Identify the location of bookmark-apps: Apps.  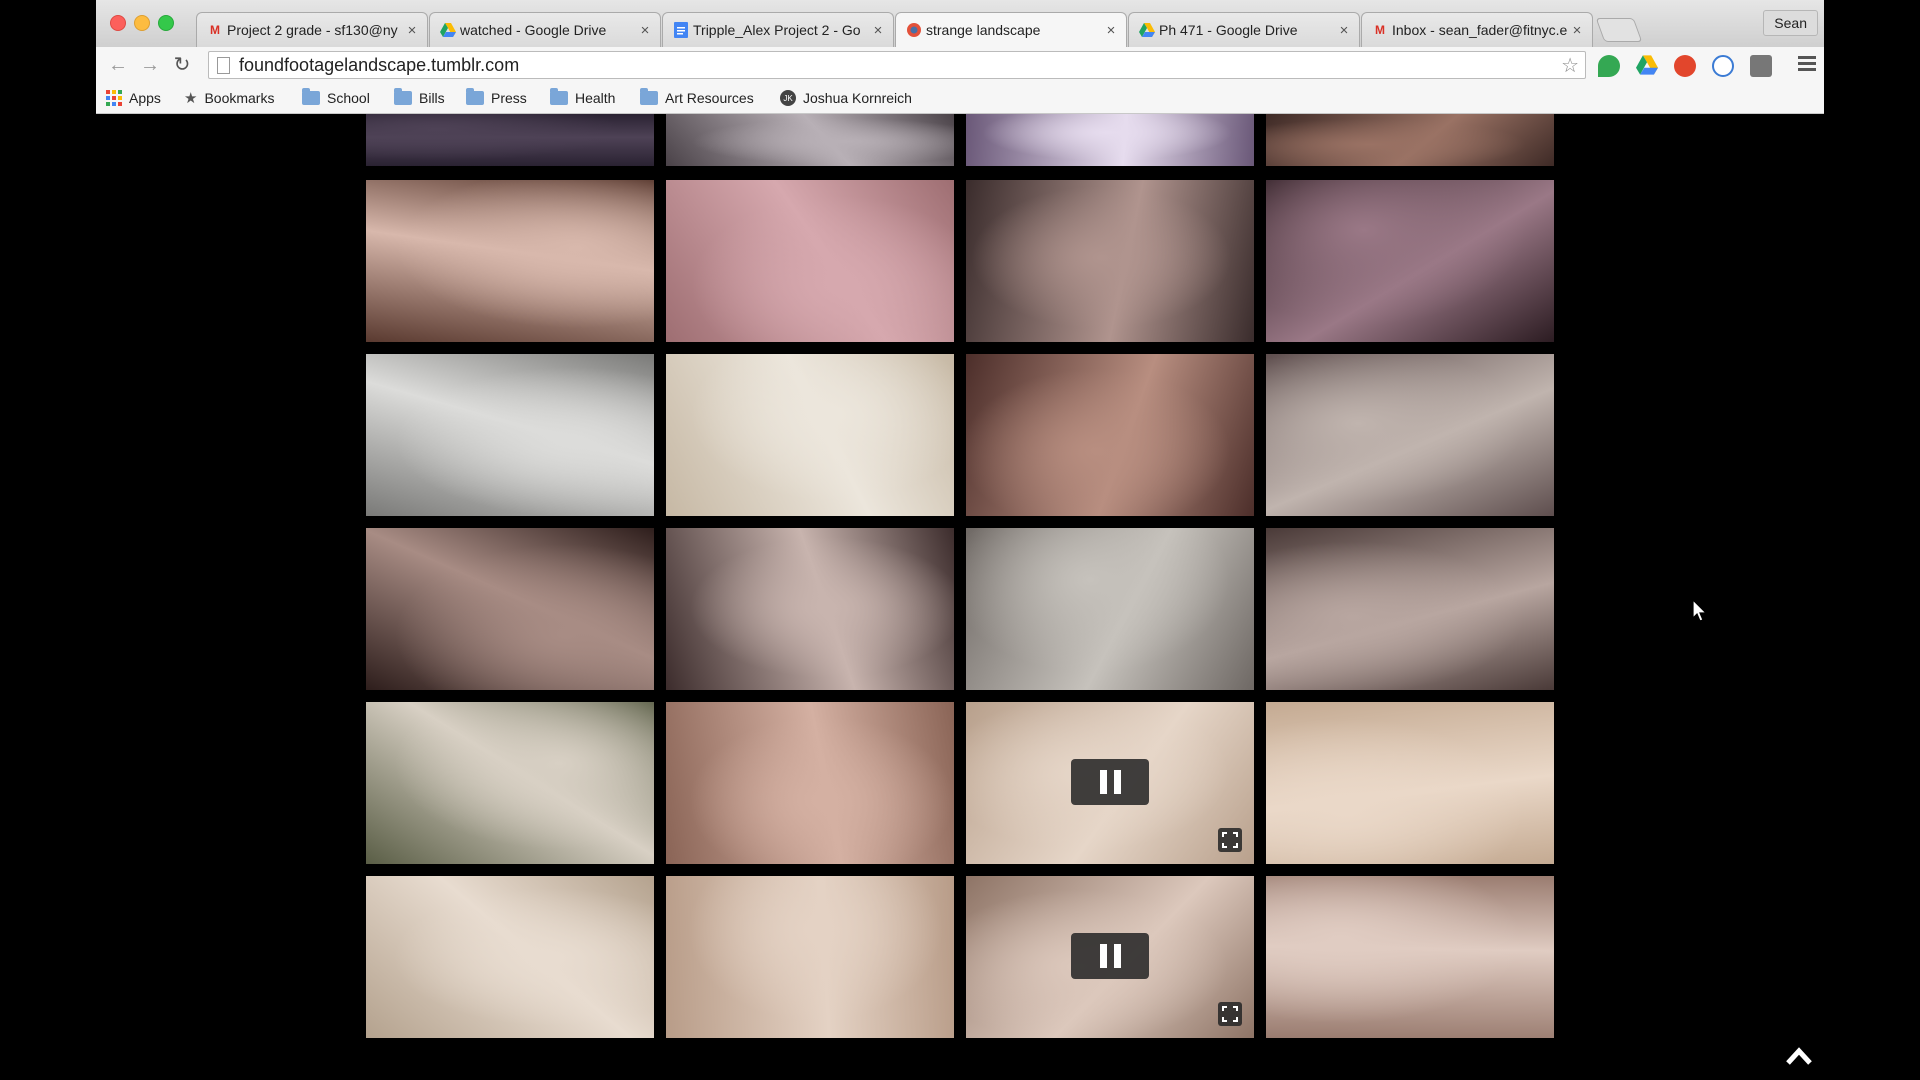
(133, 98).